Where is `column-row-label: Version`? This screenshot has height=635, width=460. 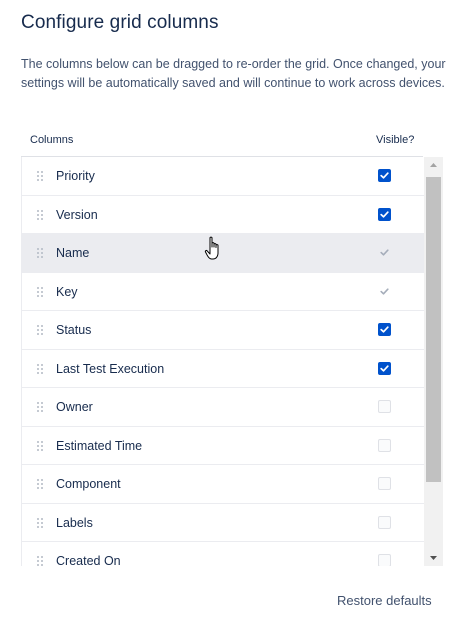
column-row-label: Version is located at coordinates (77, 214).